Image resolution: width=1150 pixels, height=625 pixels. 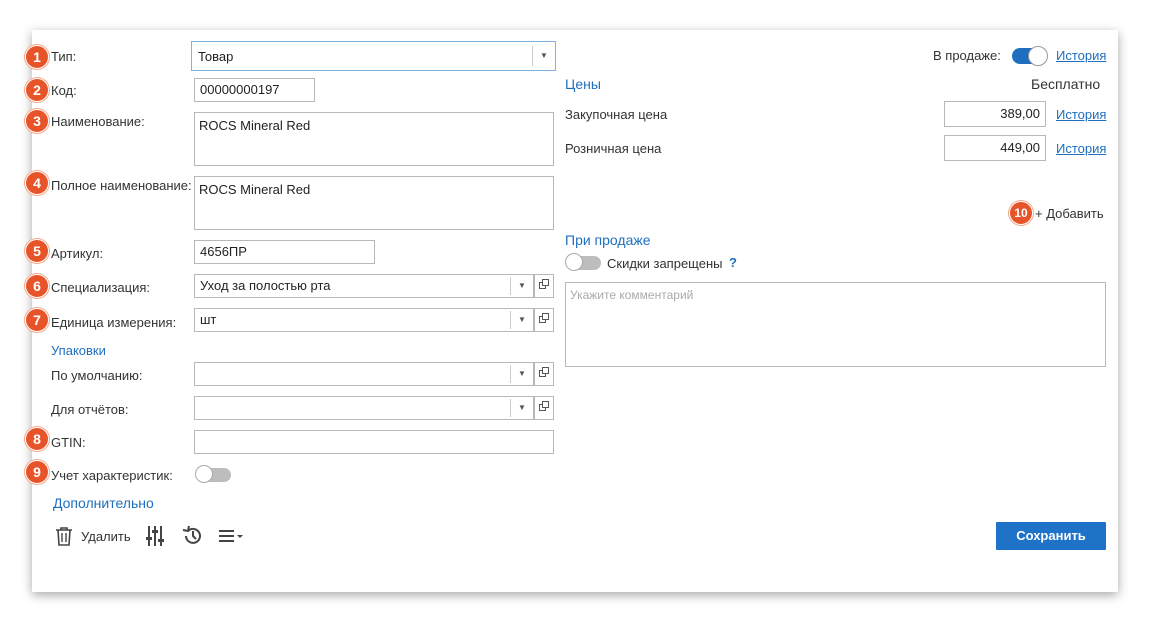 I want to click on discounts-help-icon: ?, so click(x=733, y=262).